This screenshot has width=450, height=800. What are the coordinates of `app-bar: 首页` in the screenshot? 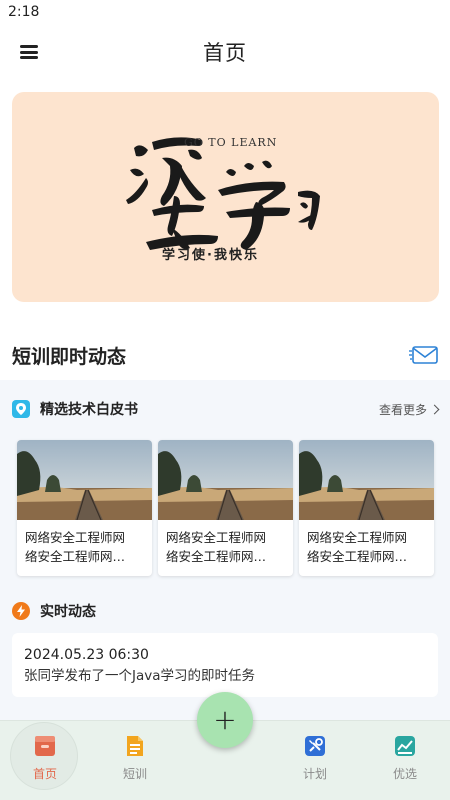 It's located at (225, 52).